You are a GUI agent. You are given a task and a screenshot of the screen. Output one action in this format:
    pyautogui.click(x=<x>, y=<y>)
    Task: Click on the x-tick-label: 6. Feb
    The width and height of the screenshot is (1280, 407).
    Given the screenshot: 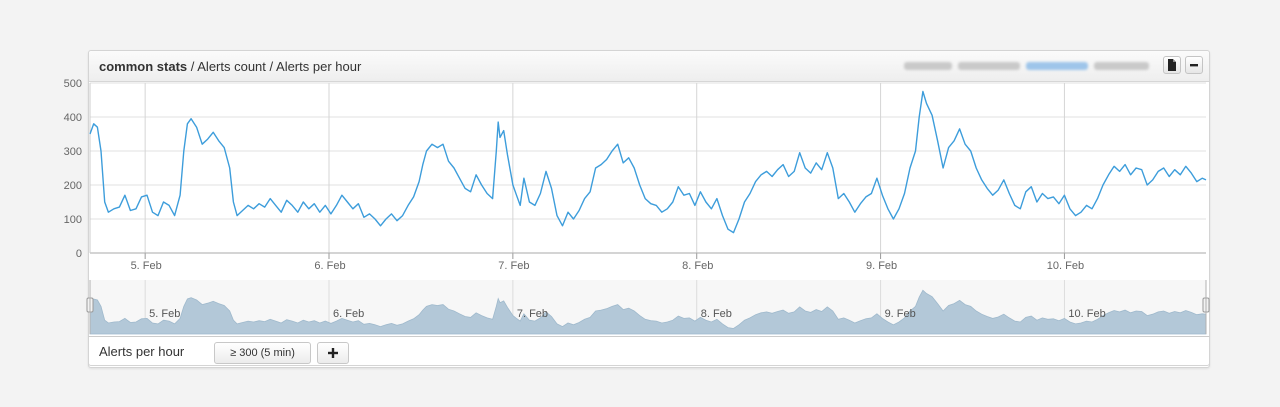 What is the action you would take?
    pyautogui.click(x=329, y=266)
    